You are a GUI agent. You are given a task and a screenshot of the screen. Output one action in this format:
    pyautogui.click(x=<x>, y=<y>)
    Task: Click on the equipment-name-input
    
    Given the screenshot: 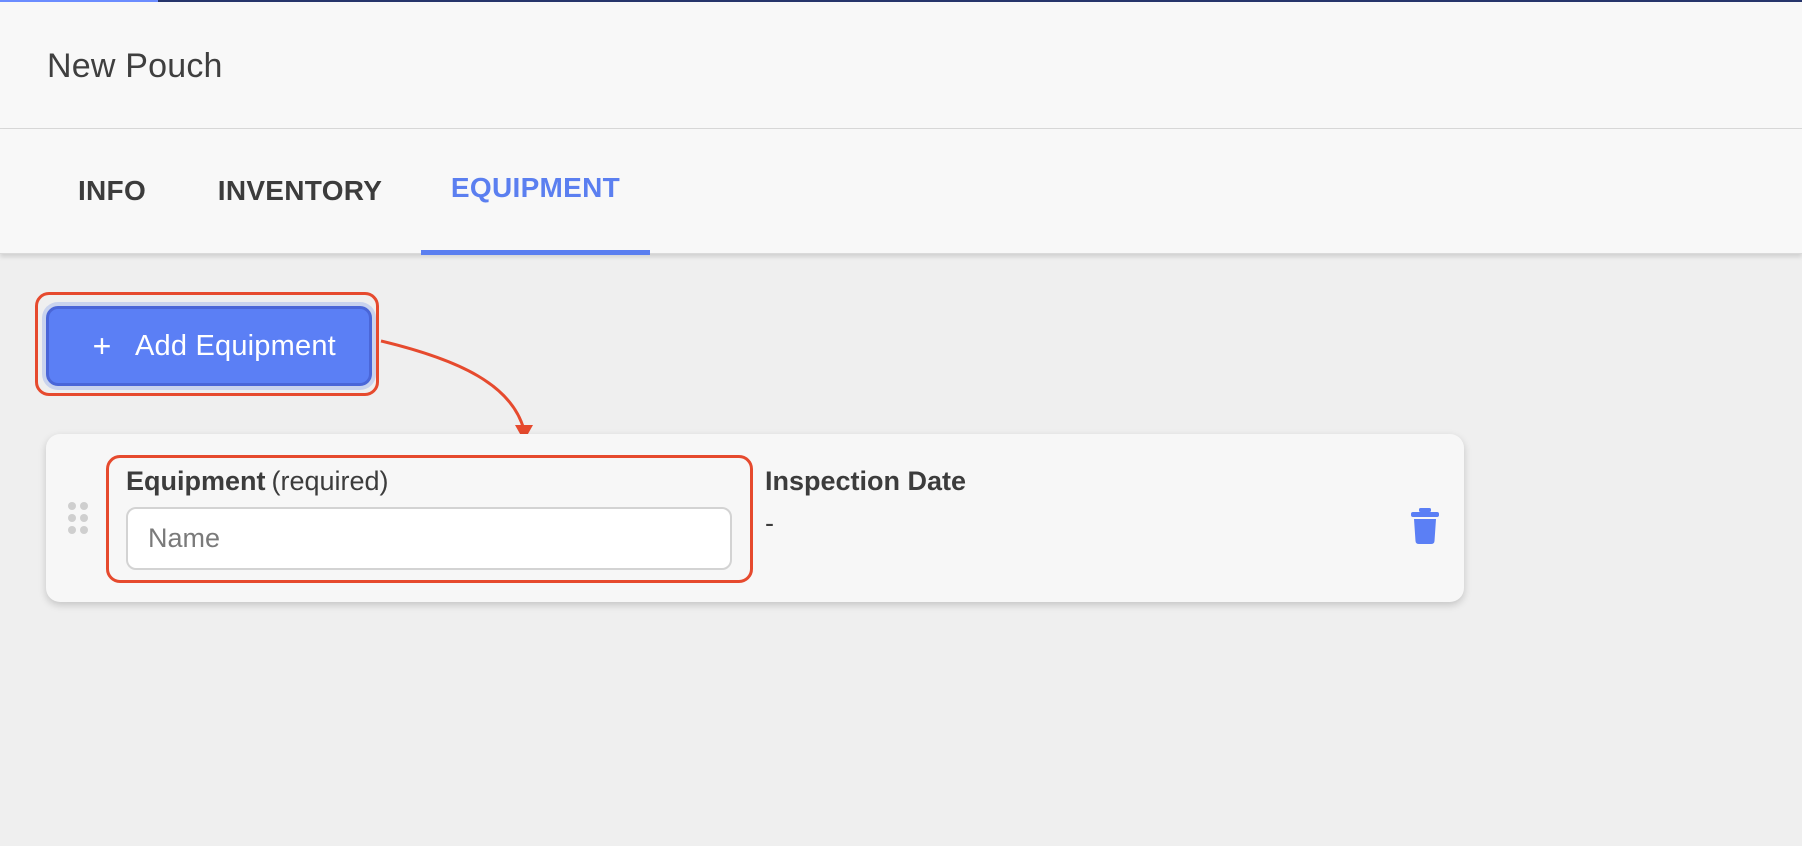 What is the action you would take?
    pyautogui.click(x=429, y=538)
    